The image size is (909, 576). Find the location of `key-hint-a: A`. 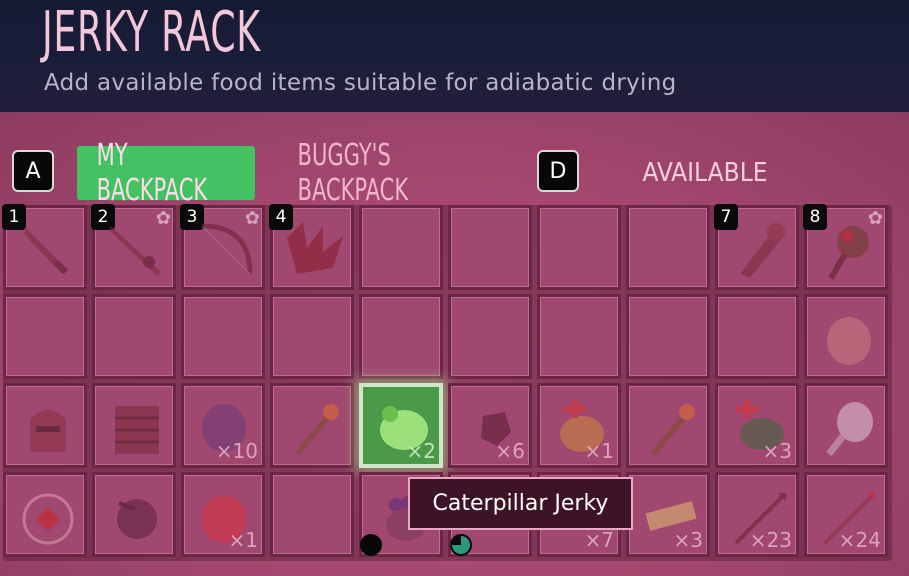

key-hint-a: A is located at coordinates (33, 171).